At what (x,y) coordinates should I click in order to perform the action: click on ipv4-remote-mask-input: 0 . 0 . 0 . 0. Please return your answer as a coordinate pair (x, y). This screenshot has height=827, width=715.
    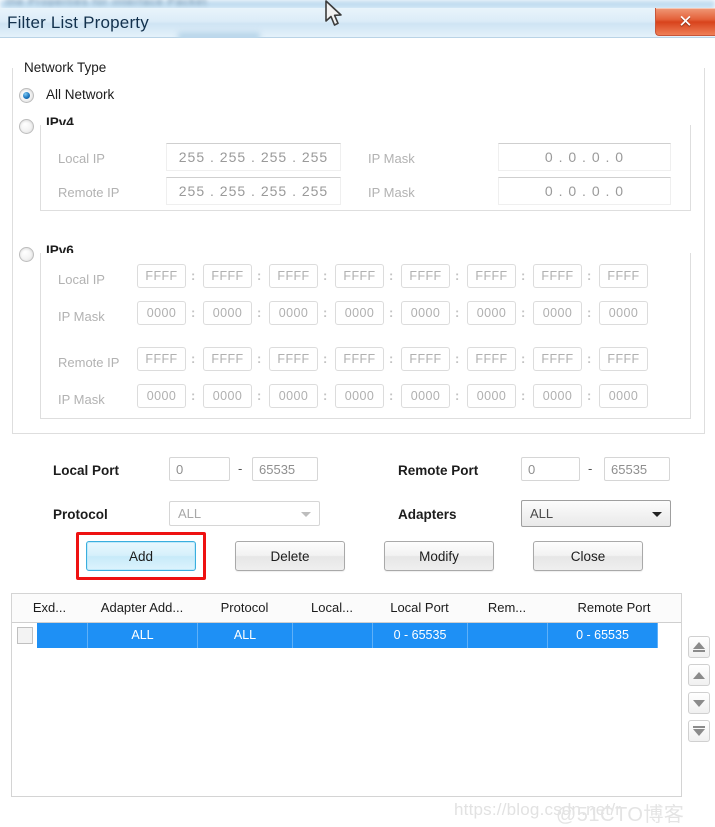
    Looking at the image, I should click on (584, 191).